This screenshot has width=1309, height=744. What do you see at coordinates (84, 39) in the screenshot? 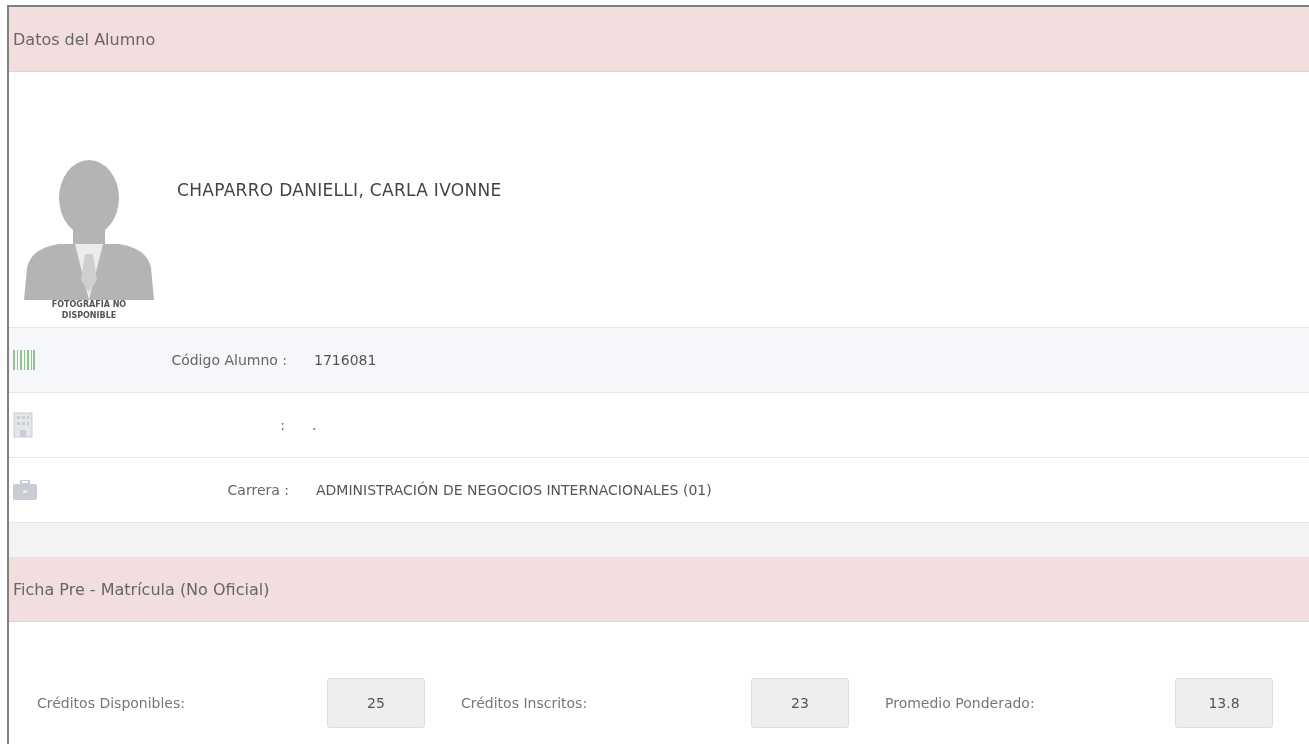
I see `panel-title: Datos del Alumno` at bounding box center [84, 39].